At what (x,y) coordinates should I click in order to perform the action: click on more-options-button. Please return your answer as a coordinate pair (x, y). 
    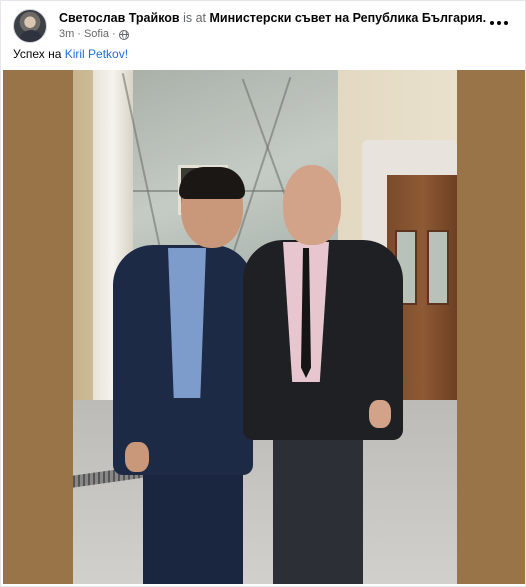
    Looking at the image, I should click on (499, 23).